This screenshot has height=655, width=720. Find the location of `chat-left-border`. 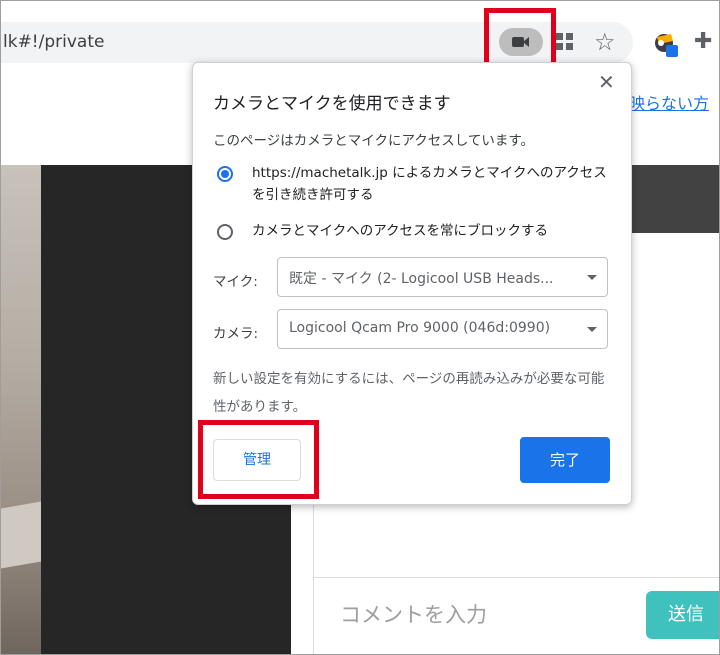

chat-left-border is located at coordinates (313, 574).